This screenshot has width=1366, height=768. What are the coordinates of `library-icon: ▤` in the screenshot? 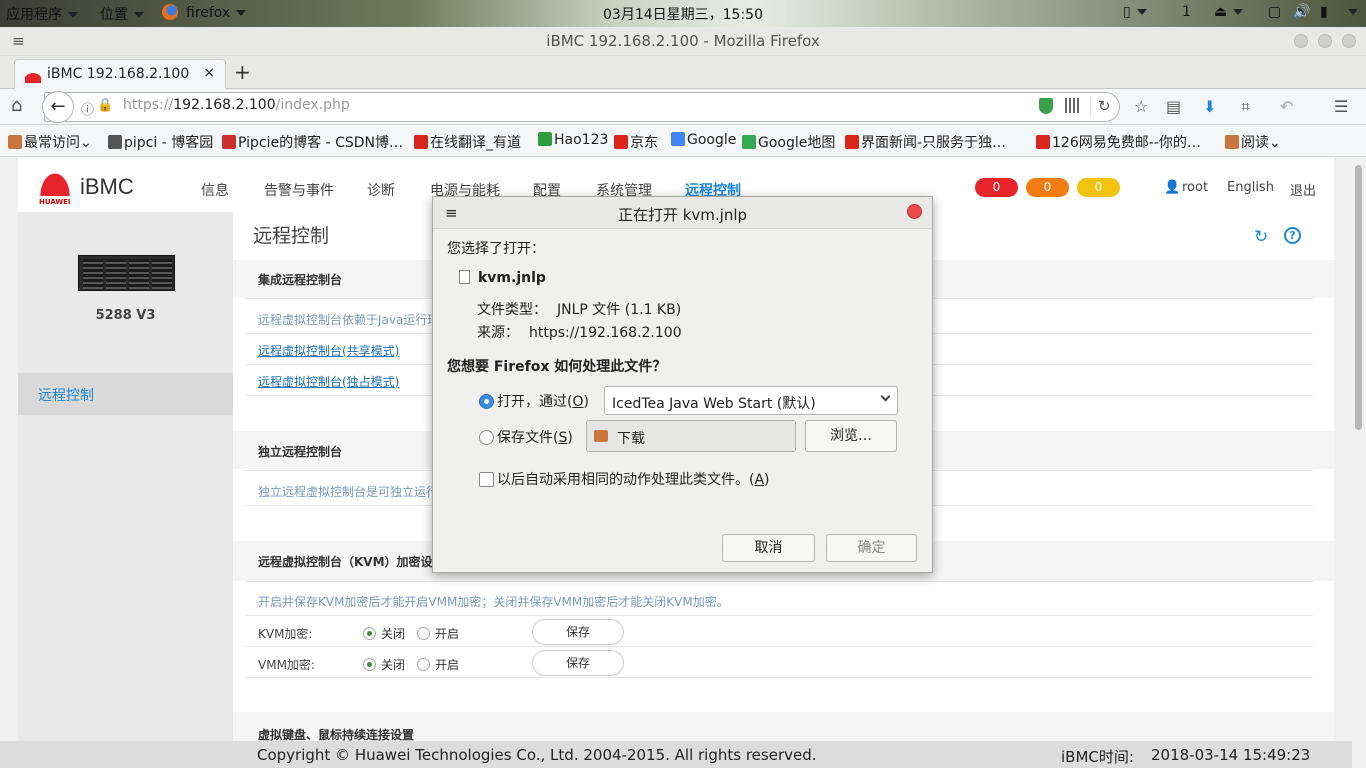 It's located at (1173, 106).